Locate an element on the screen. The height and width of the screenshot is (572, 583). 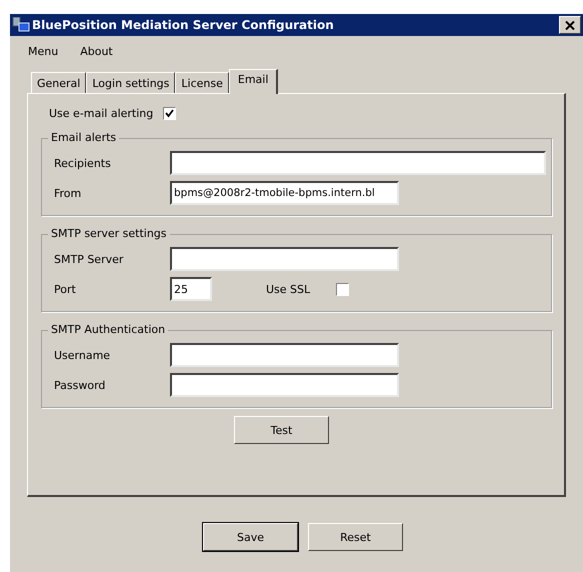
group-title: SMTP Authentication is located at coordinates (108, 329).